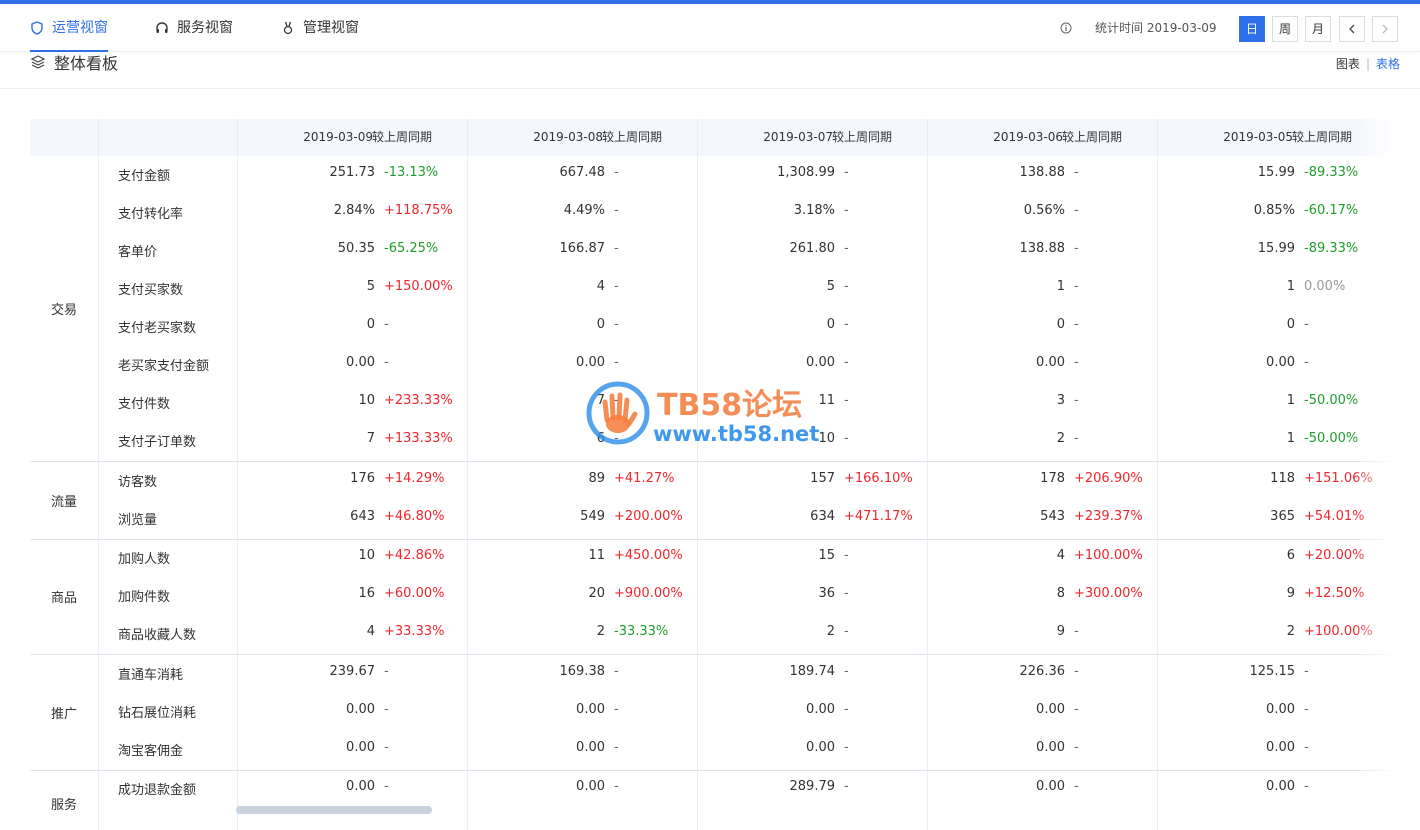 The height and width of the screenshot is (830, 1420). Describe the element at coordinates (205, 28) in the screenshot. I see `tab-label: 服务视窗` at that location.